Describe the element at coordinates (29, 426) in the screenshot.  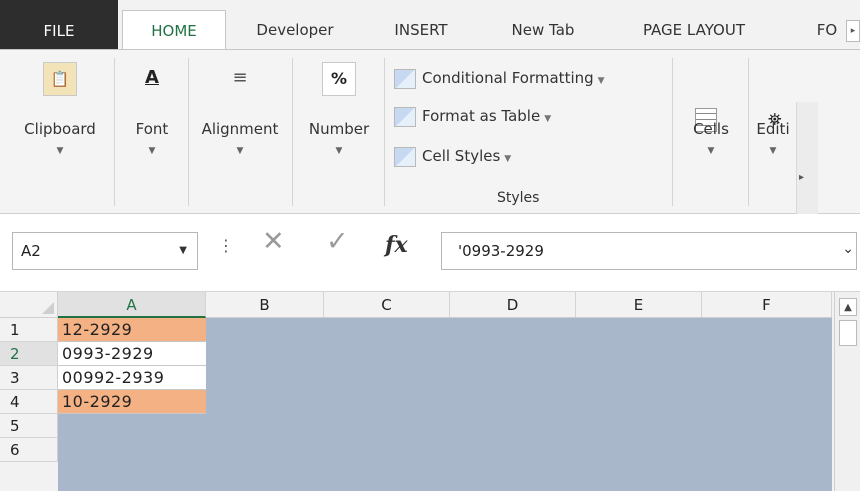
I see `row-header-5: 5` at that location.